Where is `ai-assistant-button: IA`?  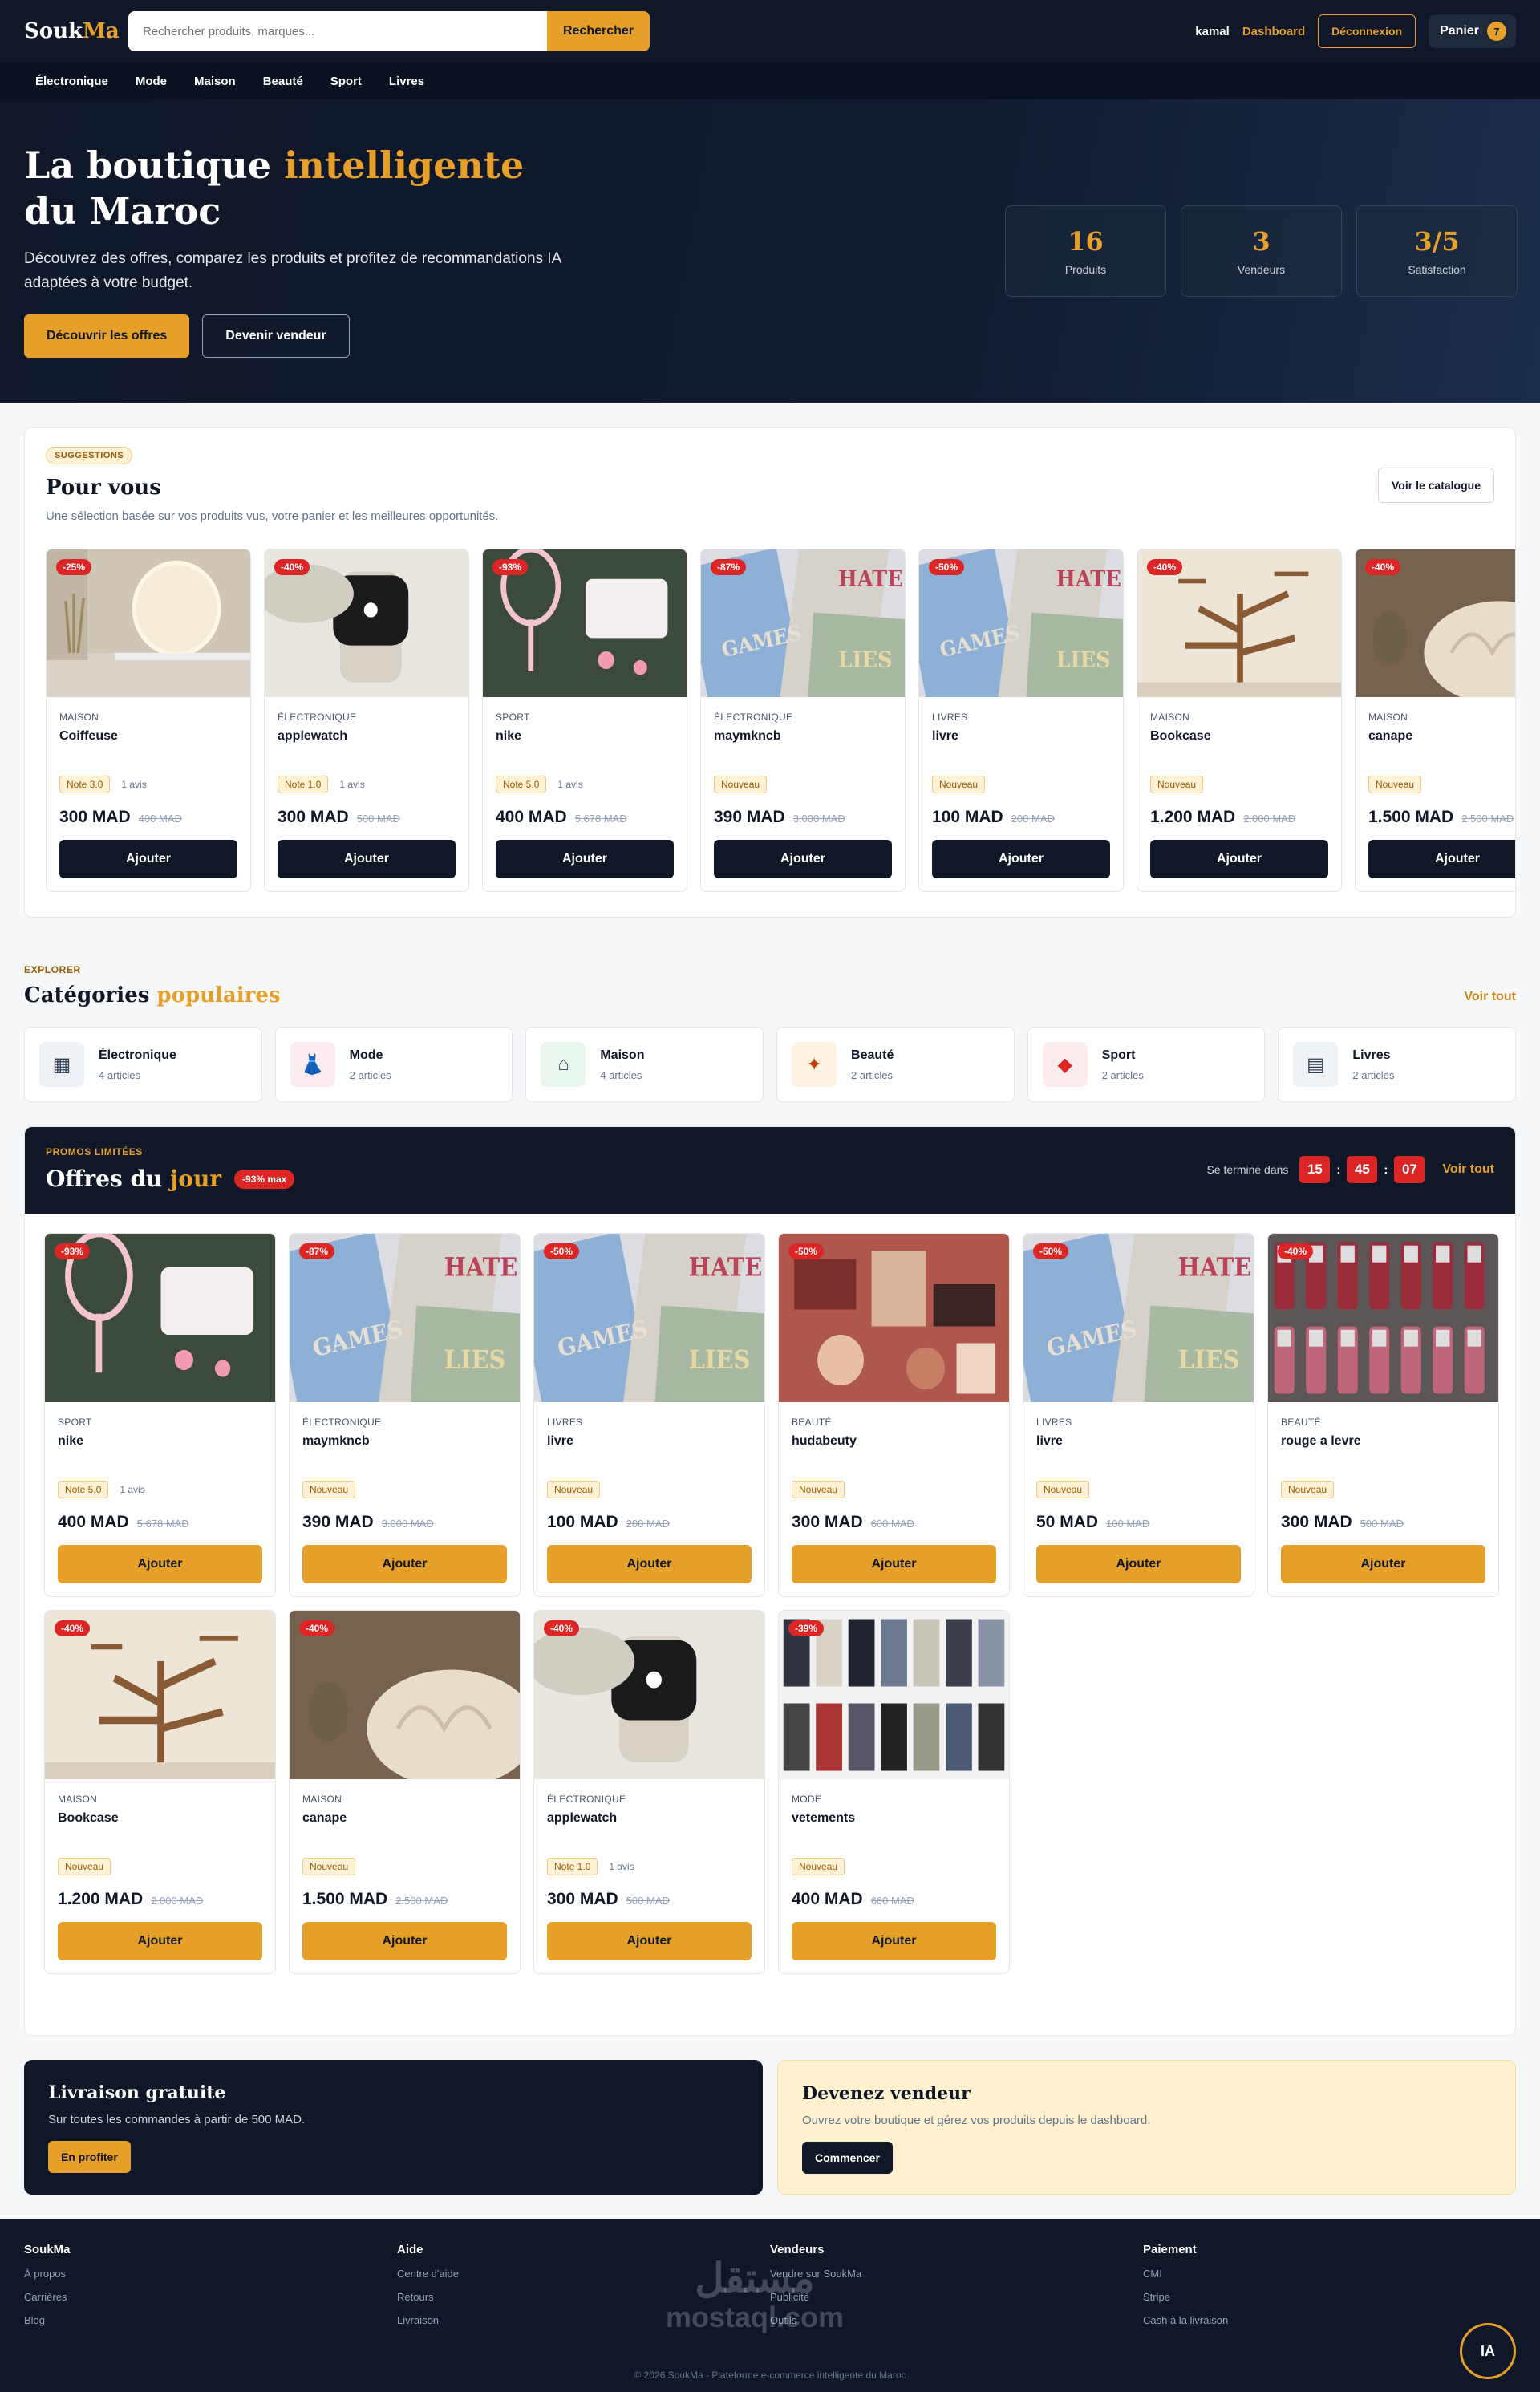 ai-assistant-button: IA is located at coordinates (1488, 2351).